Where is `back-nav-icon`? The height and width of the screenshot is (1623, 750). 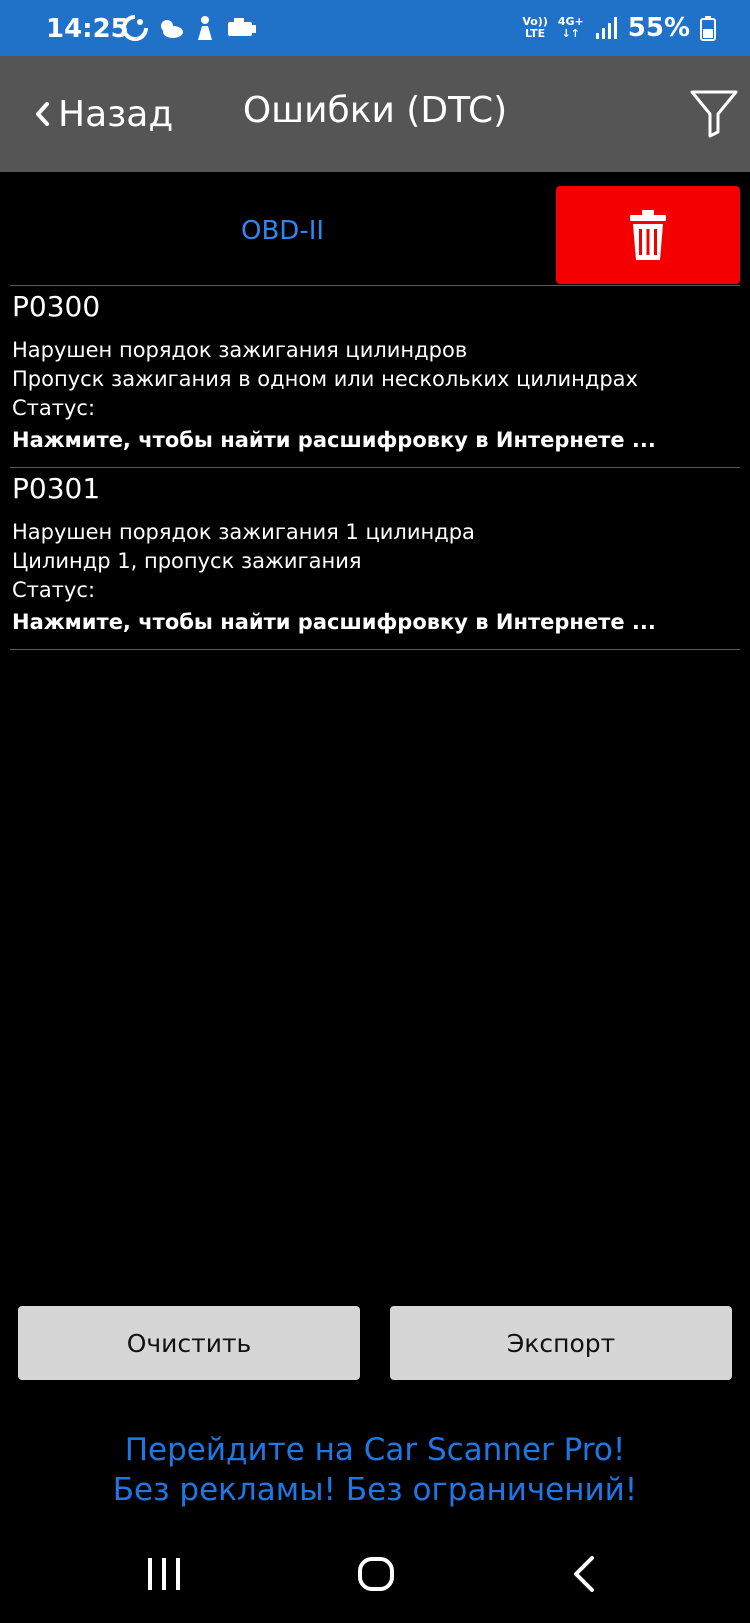 back-nav-icon is located at coordinates (584, 1574).